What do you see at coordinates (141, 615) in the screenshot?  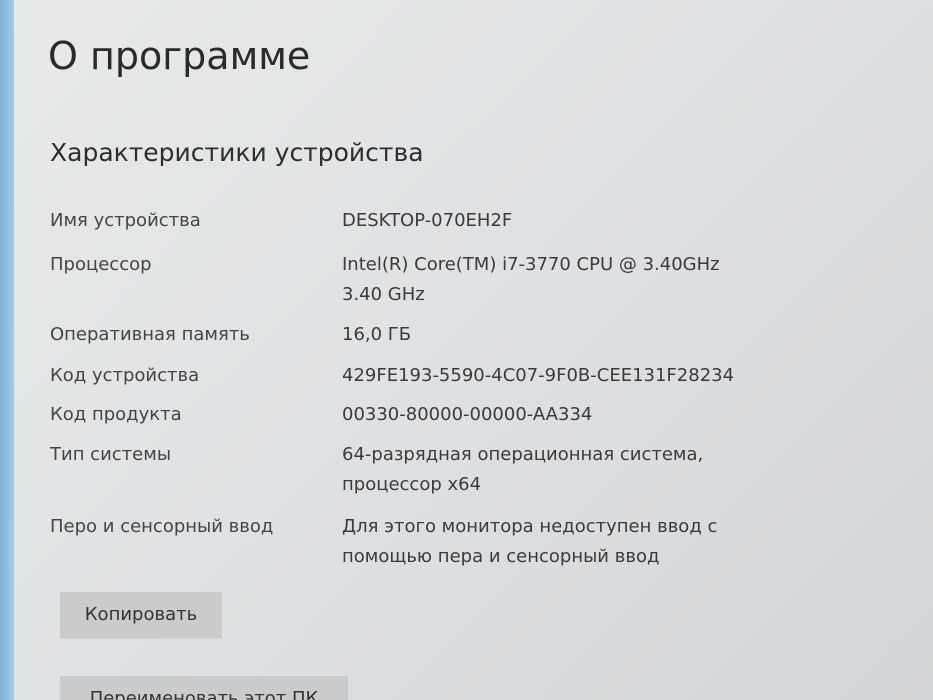 I see `copy-button: Копировать` at bounding box center [141, 615].